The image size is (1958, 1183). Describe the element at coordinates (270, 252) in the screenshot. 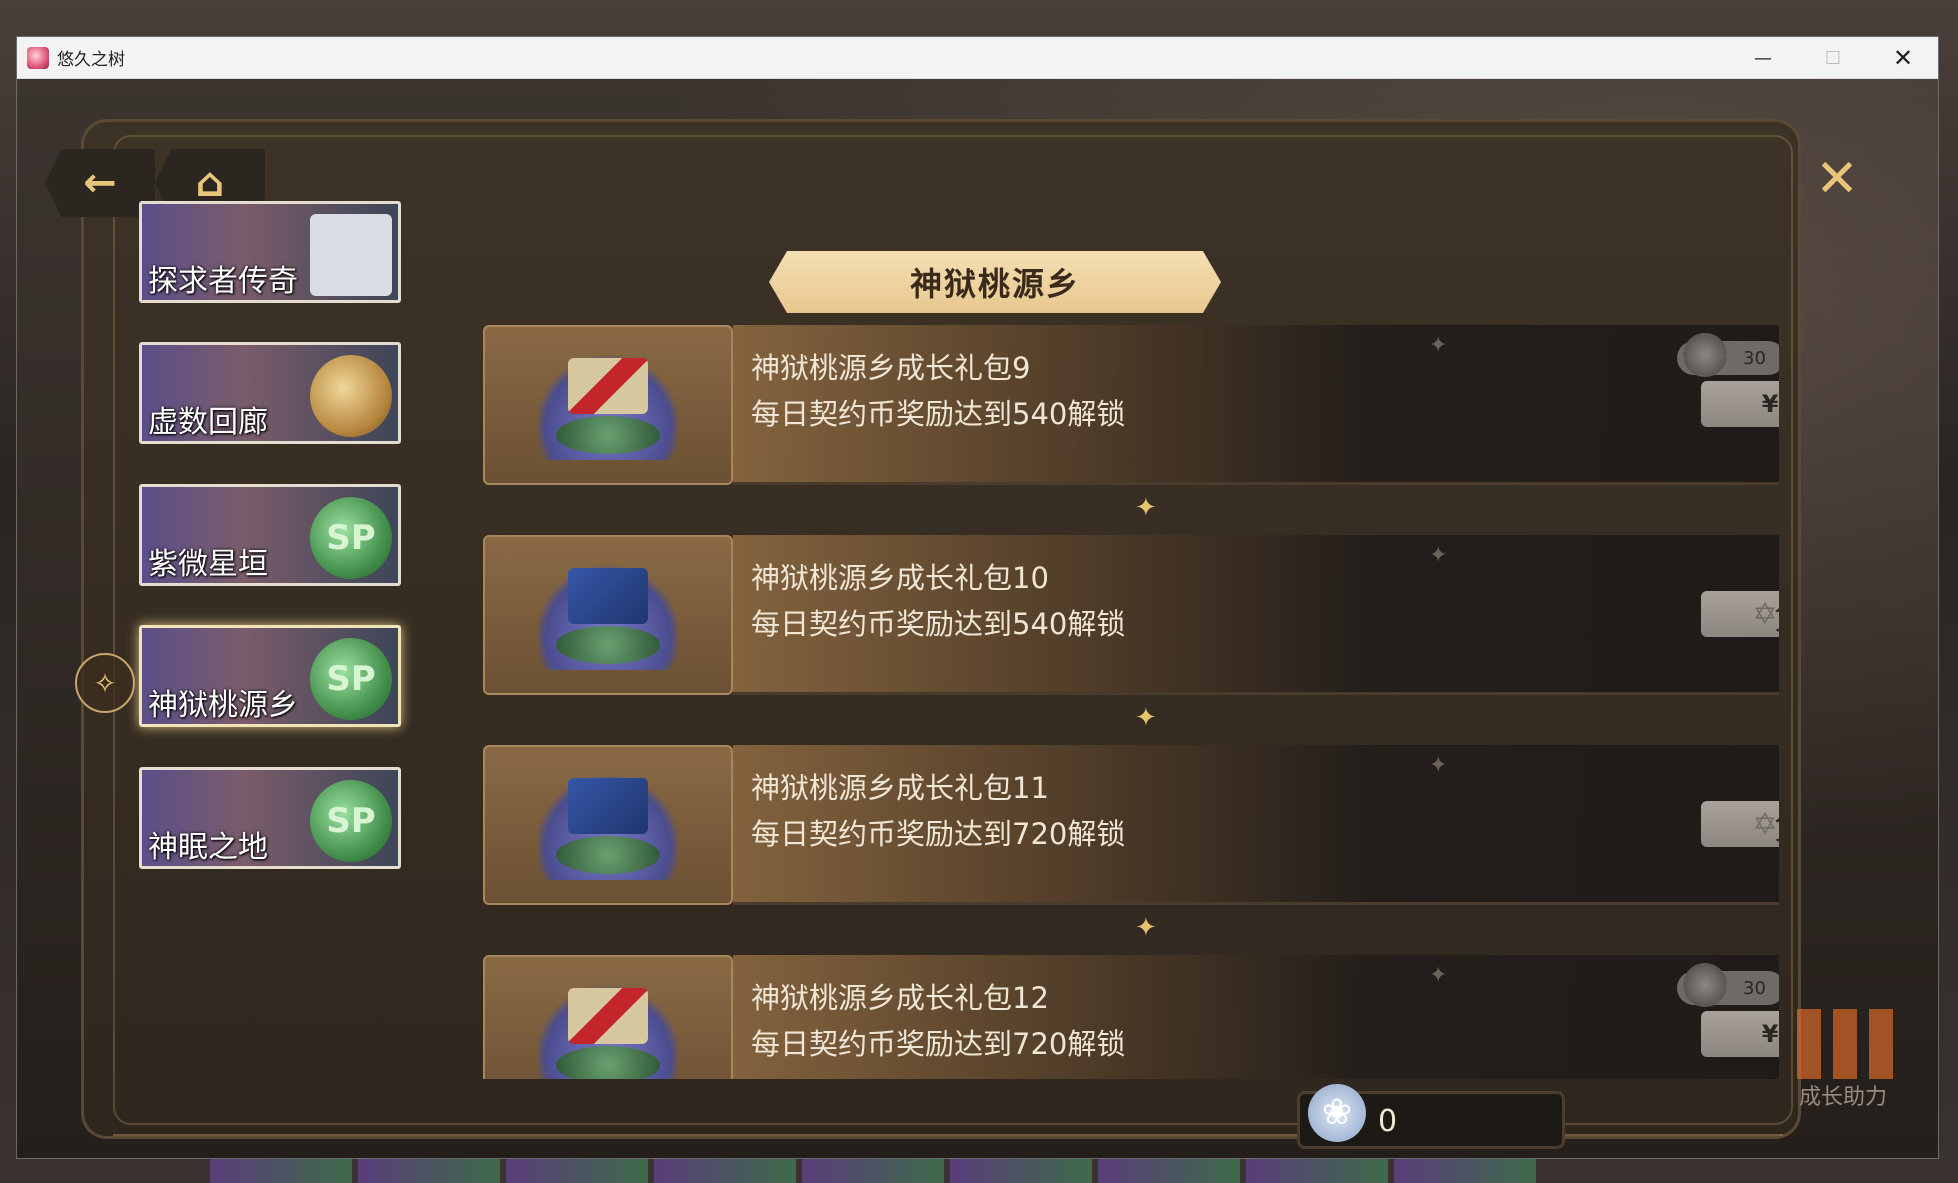

I see `sidebar-item-explorer-legend: 探求者传奇` at that location.